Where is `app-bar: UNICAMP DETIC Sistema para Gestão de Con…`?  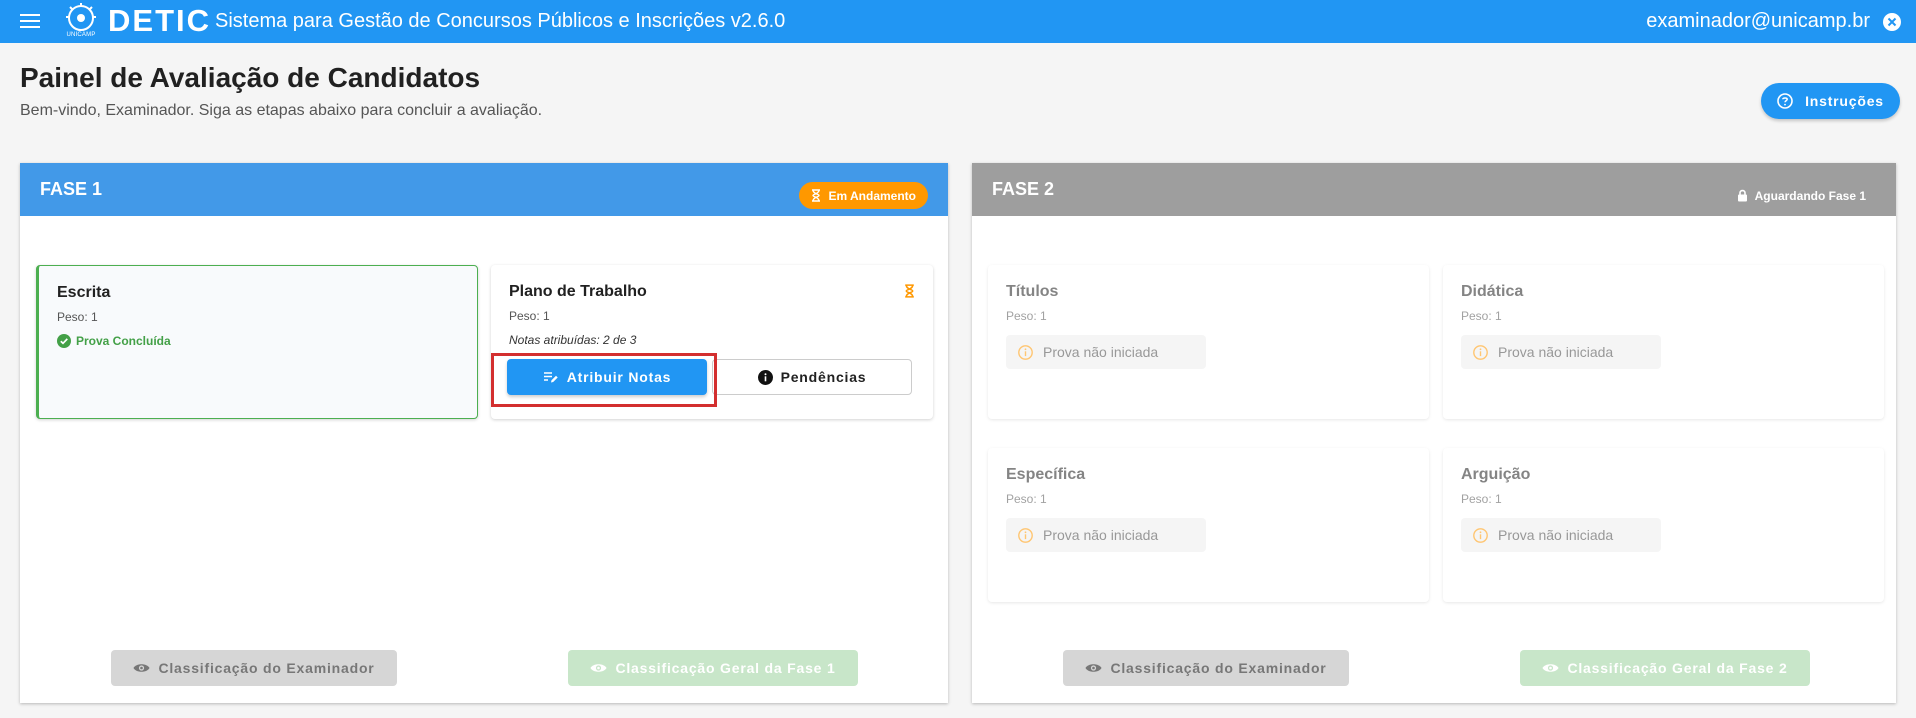
app-bar: UNICAMP DETIC Sistema para Gestão de Con… is located at coordinates (958, 21).